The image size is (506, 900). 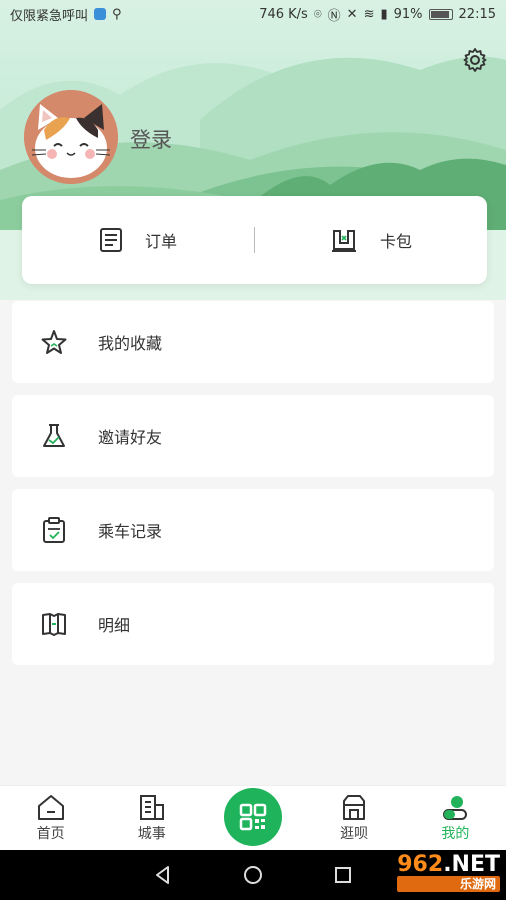 What do you see at coordinates (384, 14) in the screenshot?
I see `signal-icon: ▮` at bounding box center [384, 14].